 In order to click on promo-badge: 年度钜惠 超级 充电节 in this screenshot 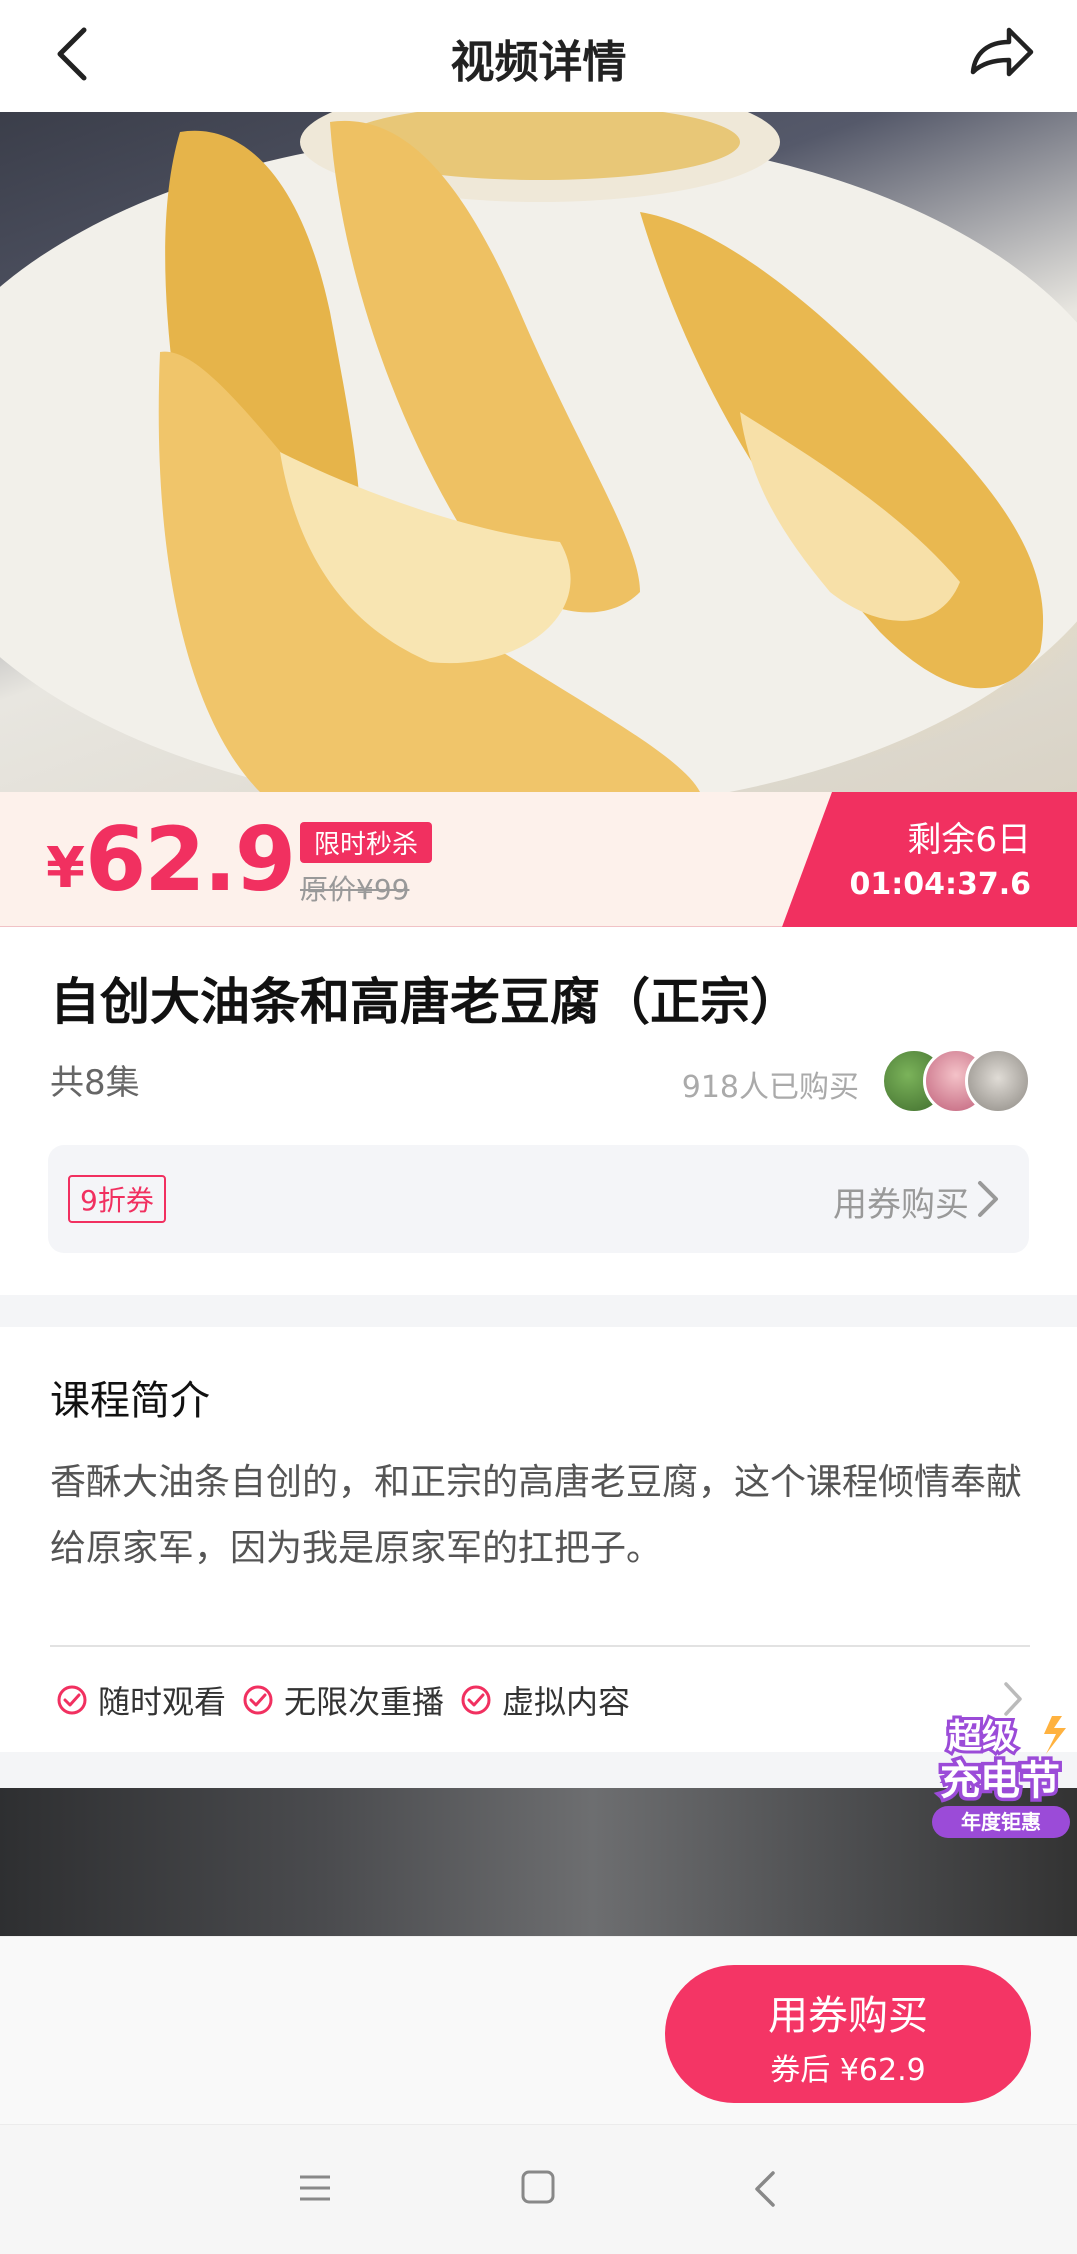, I will do `click(998, 1772)`.